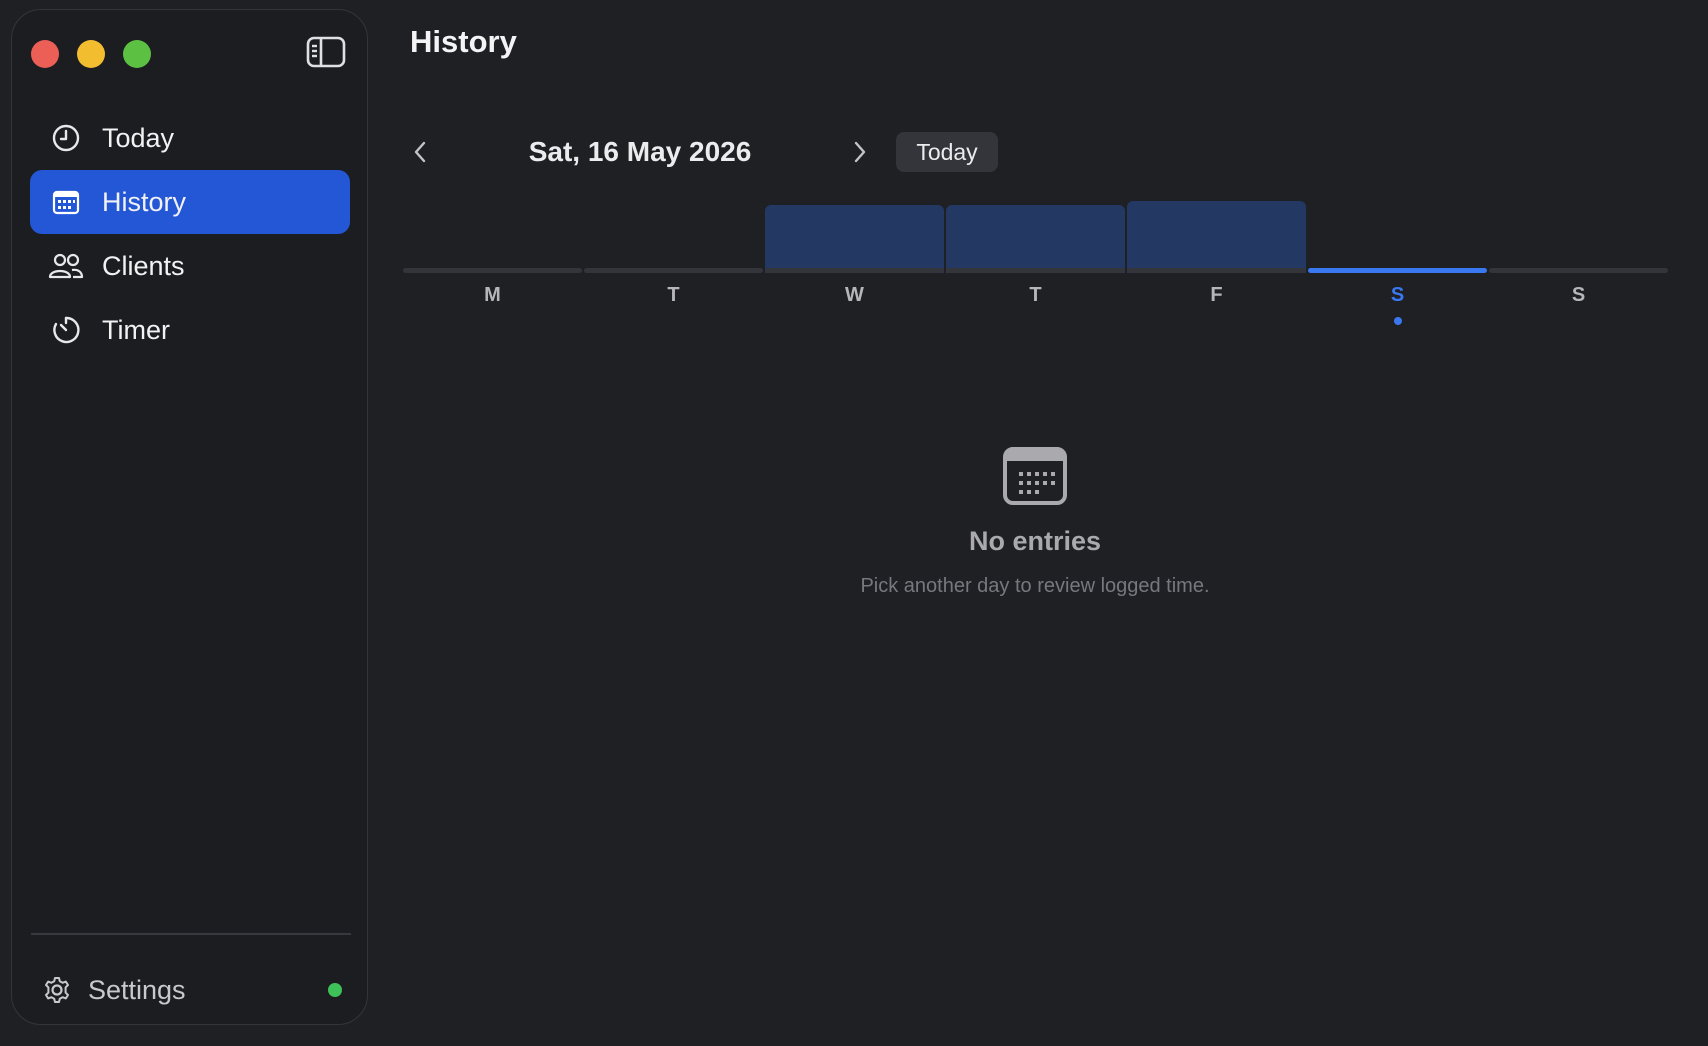 The width and height of the screenshot is (1708, 1046). Describe the element at coordinates (947, 152) in the screenshot. I see `jump-to-today-button: Today` at that location.